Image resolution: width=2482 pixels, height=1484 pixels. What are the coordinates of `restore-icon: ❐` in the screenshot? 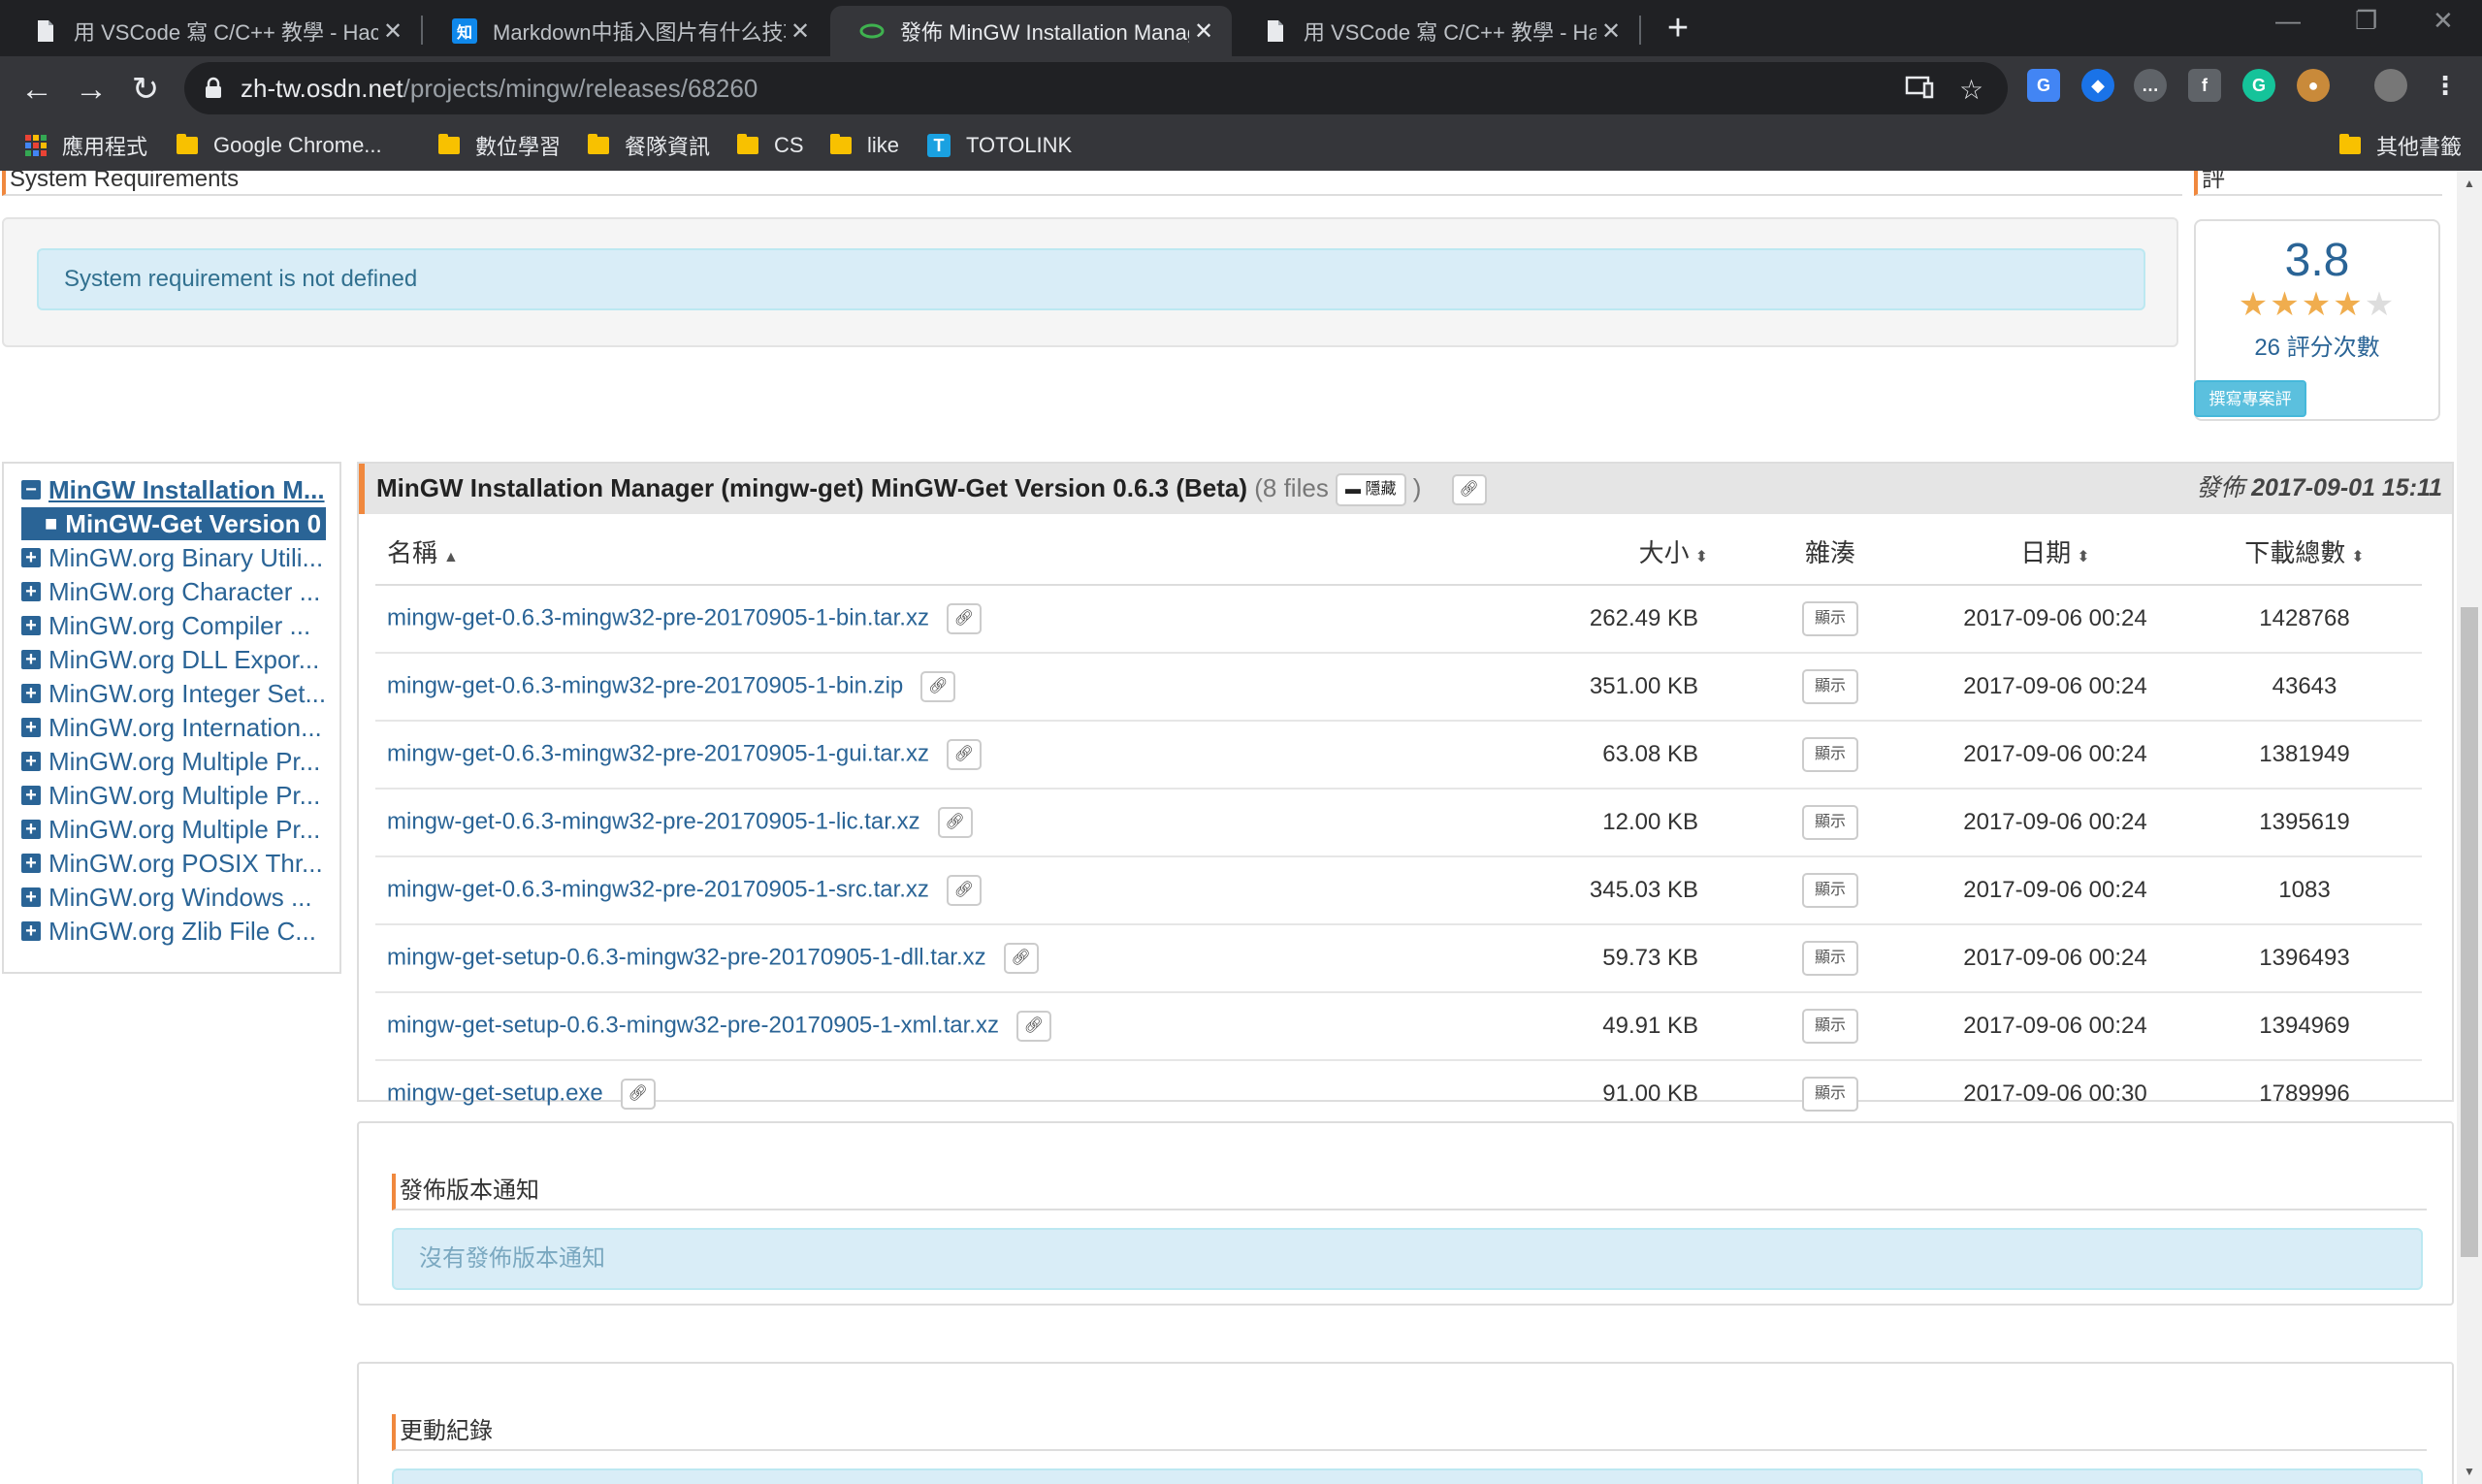 It's located at (2366, 21).